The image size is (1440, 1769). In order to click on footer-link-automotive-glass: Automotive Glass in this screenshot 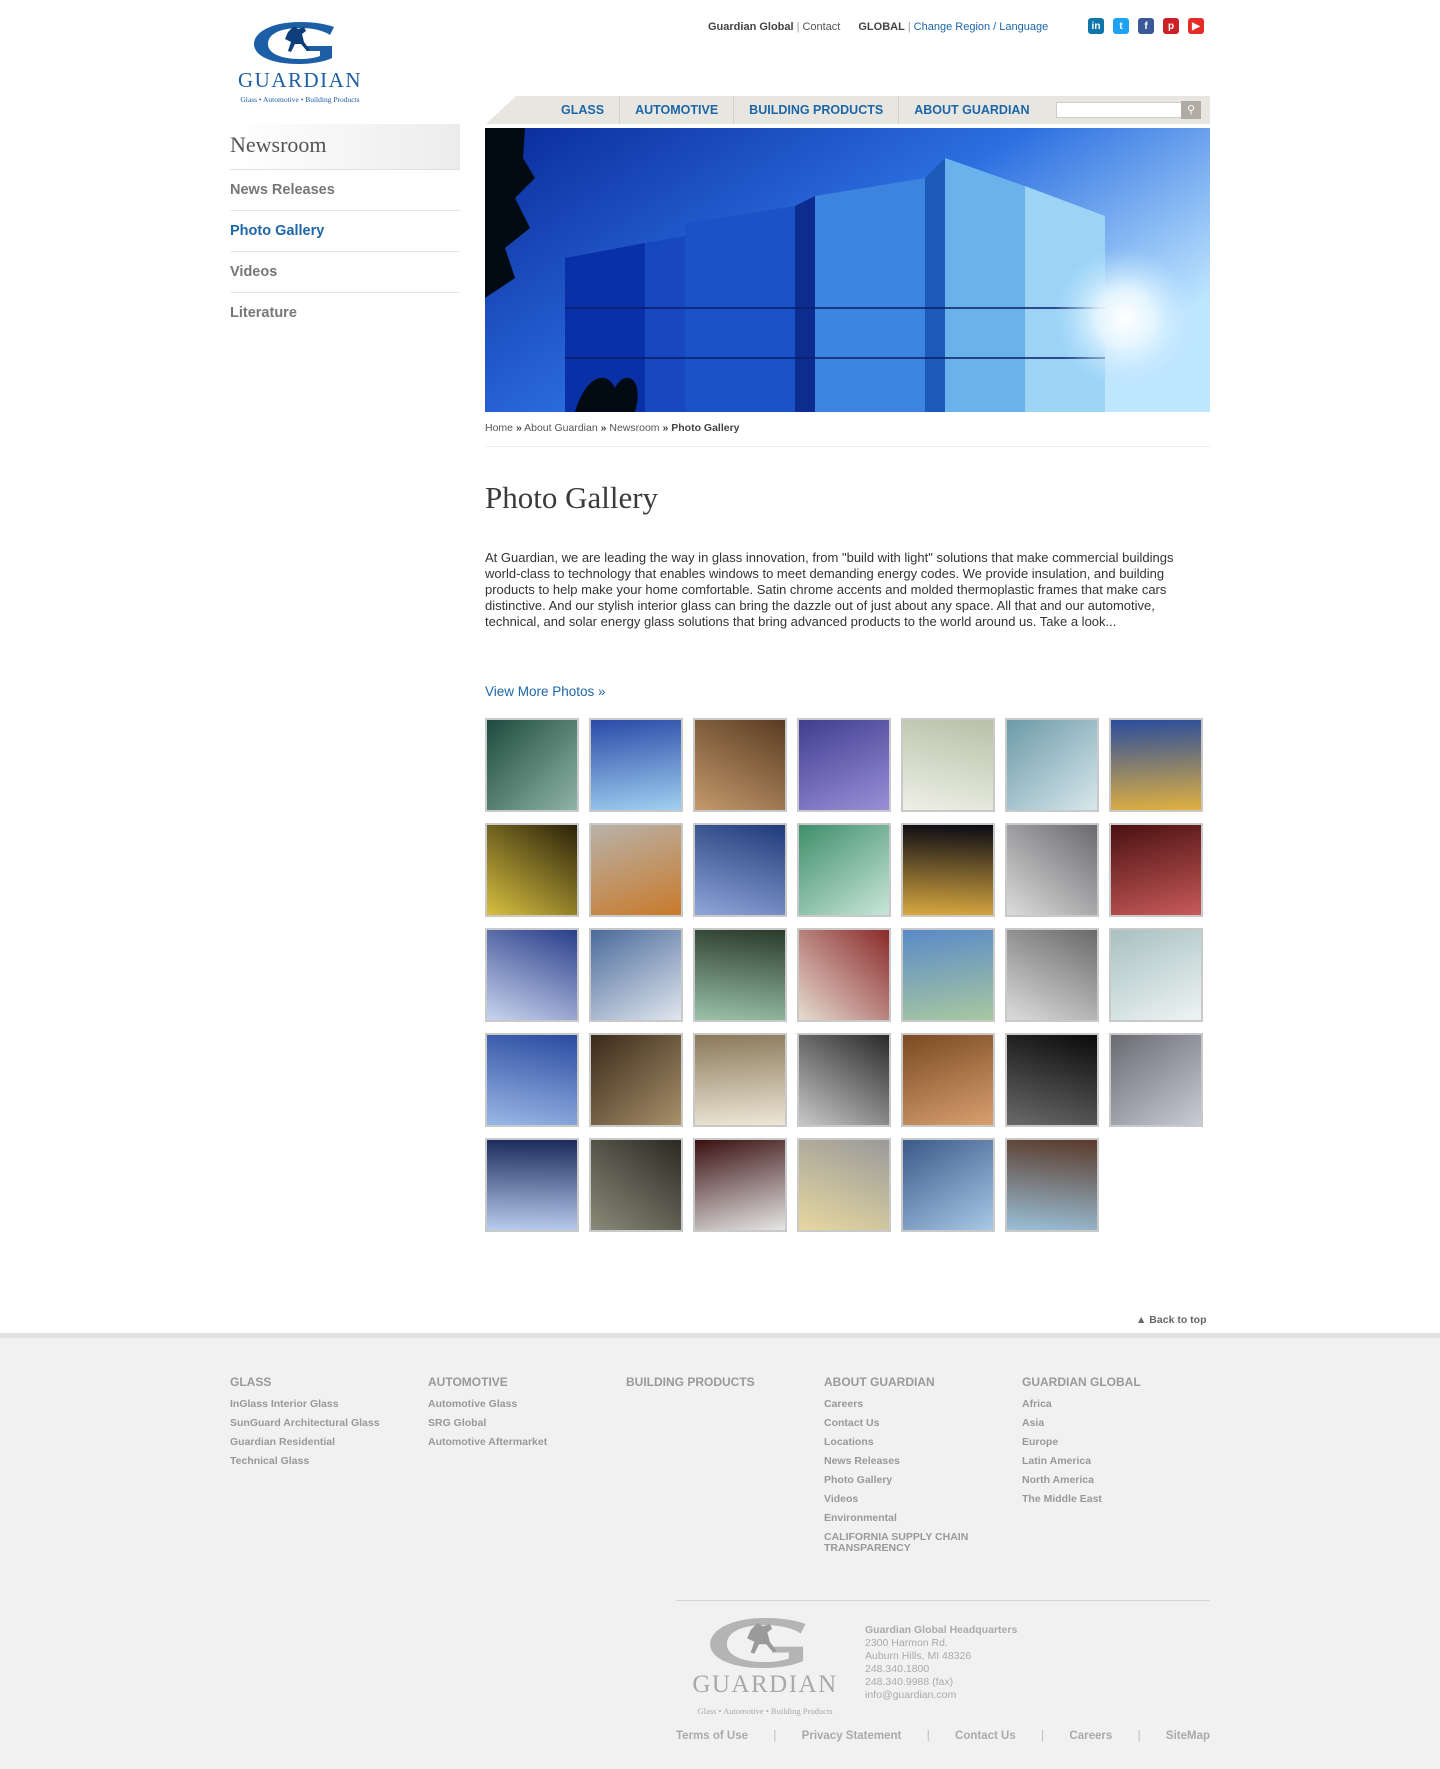, I will do `click(523, 1404)`.